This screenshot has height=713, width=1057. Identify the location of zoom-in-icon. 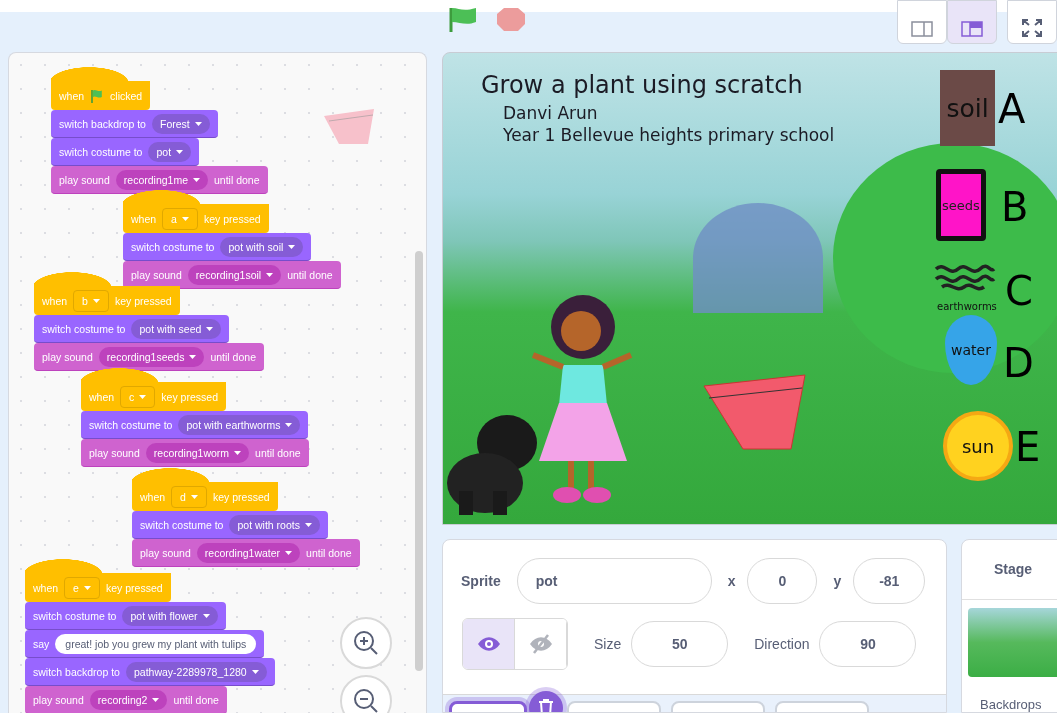
(366, 643).